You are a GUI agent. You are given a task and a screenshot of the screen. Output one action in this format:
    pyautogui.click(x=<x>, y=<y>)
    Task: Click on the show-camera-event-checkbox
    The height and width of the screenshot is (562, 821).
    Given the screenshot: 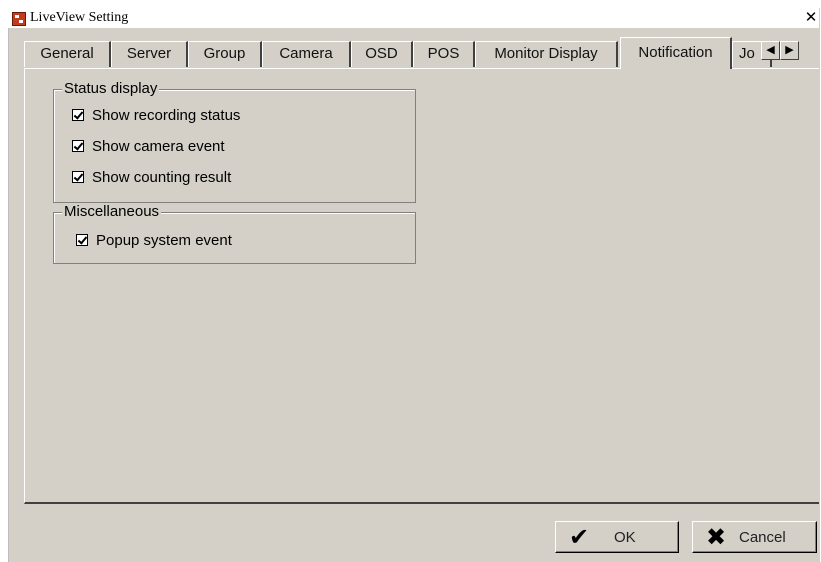 What is the action you would take?
    pyautogui.click(x=78, y=146)
    